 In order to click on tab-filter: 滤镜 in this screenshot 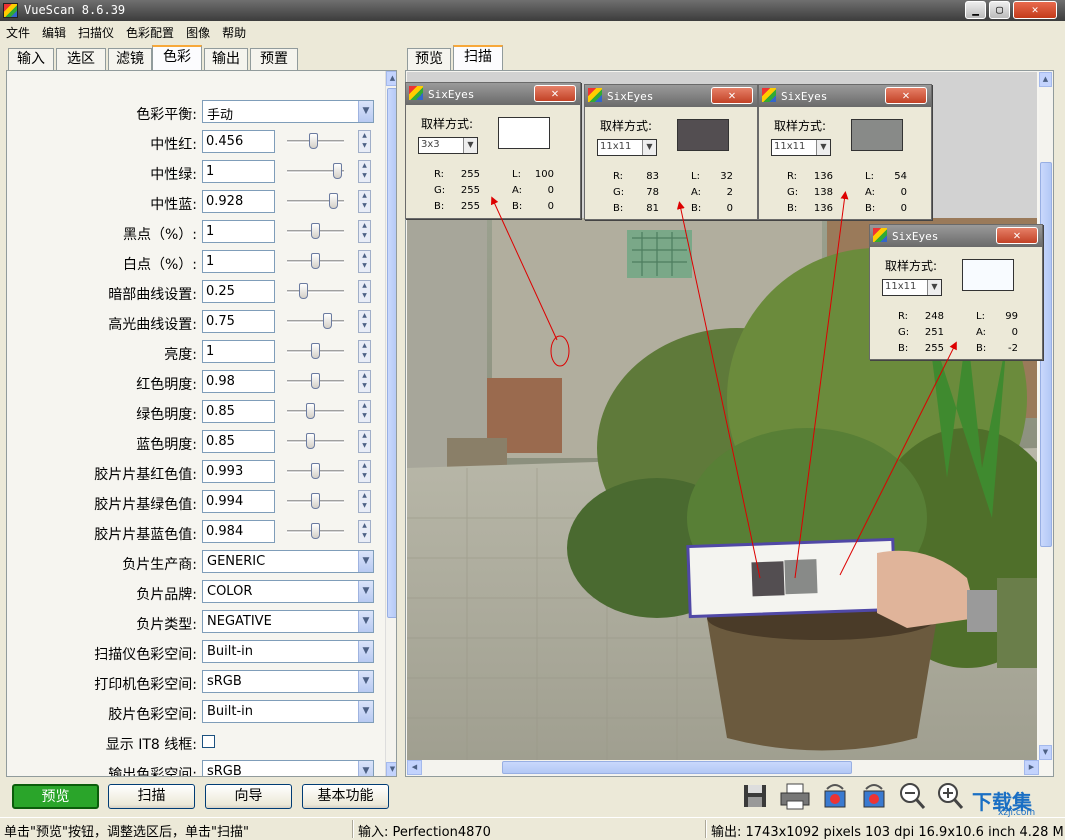, I will do `click(130, 59)`.